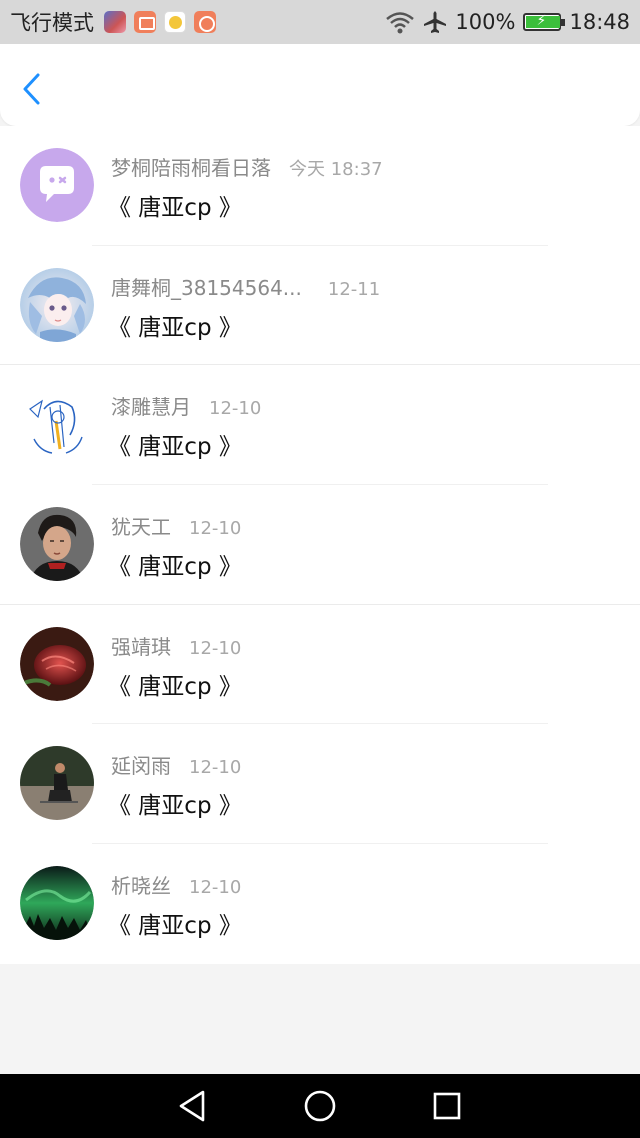  I want to click on aurora-avatar, so click(57, 903).